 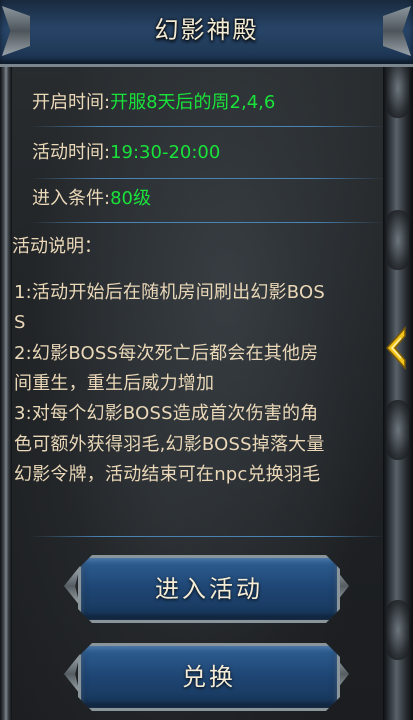 I want to click on activity-time-value: 19:30-20:00, so click(x=165, y=152).